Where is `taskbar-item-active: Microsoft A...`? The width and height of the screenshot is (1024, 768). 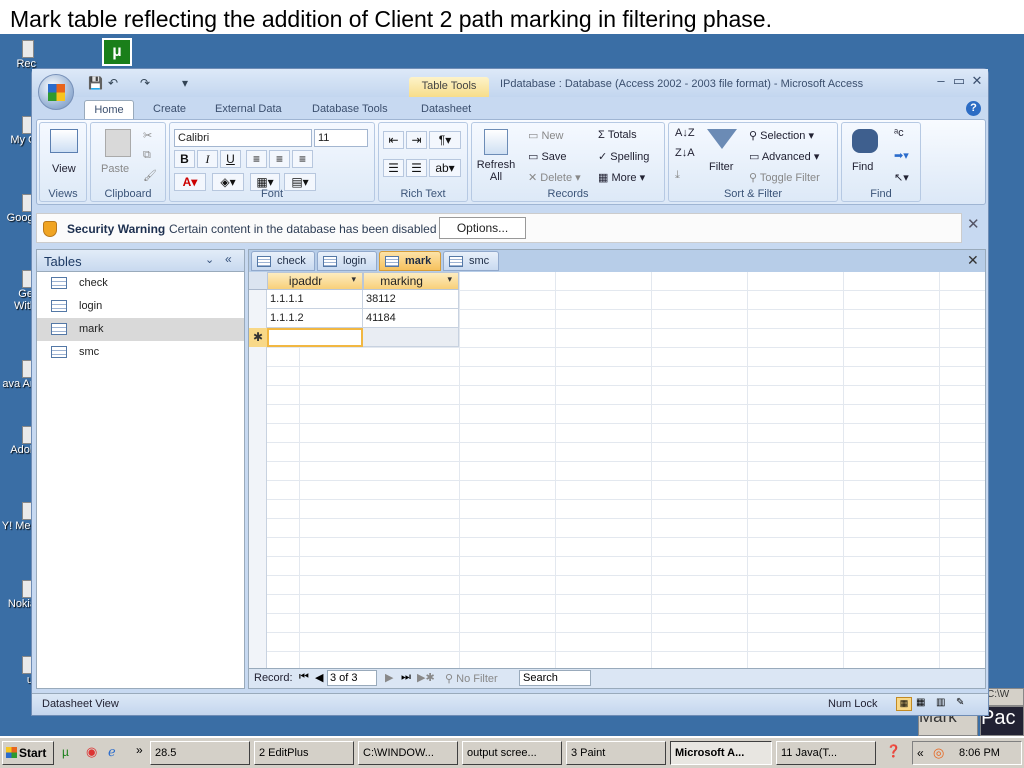
taskbar-item-active: Microsoft A... is located at coordinates (721, 753).